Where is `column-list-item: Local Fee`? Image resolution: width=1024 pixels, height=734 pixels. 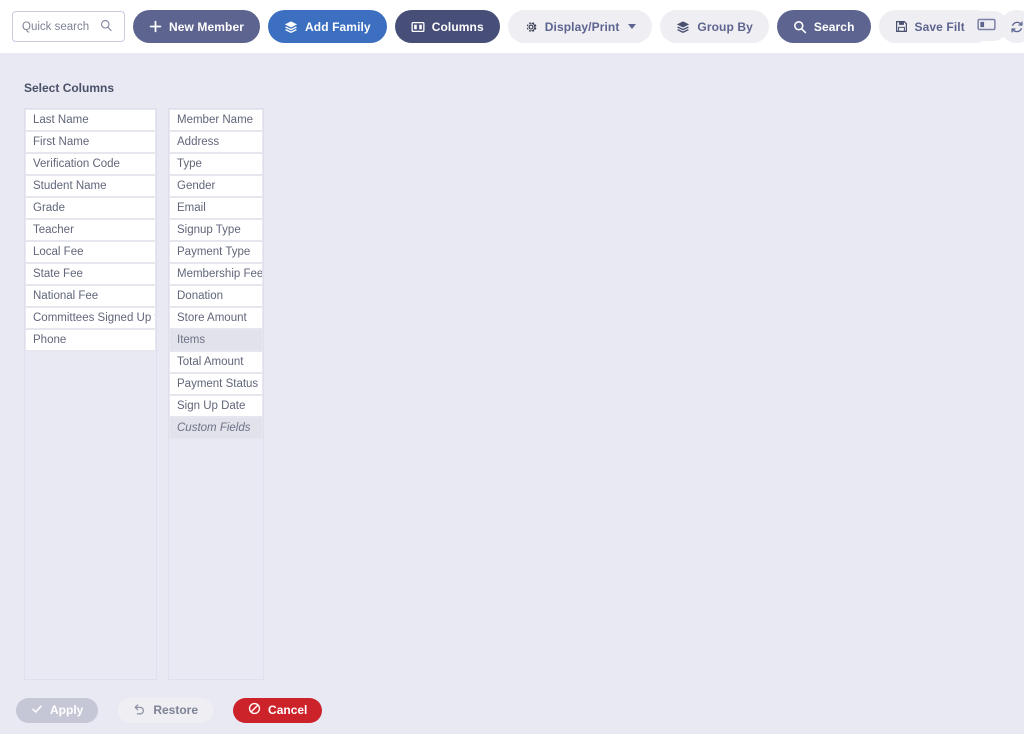 column-list-item: Local Fee is located at coordinates (90, 252).